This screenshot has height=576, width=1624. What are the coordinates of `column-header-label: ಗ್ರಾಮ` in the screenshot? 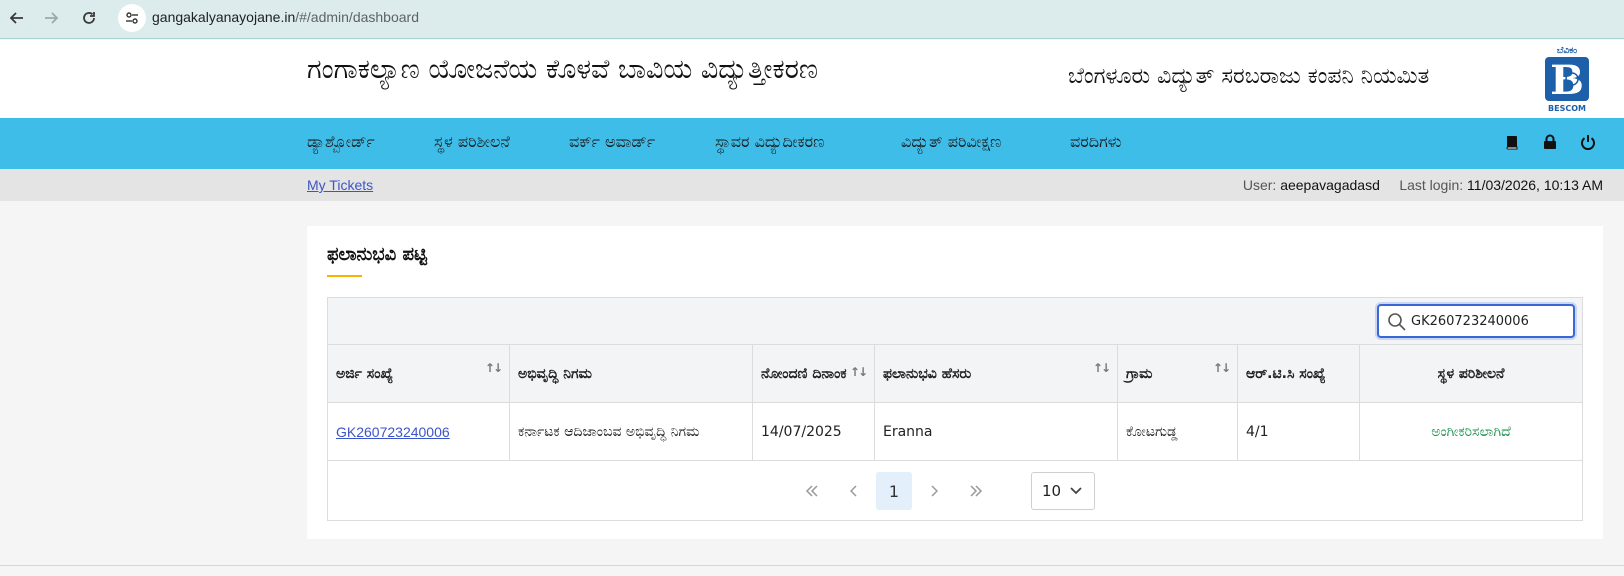 It's located at (1139, 374).